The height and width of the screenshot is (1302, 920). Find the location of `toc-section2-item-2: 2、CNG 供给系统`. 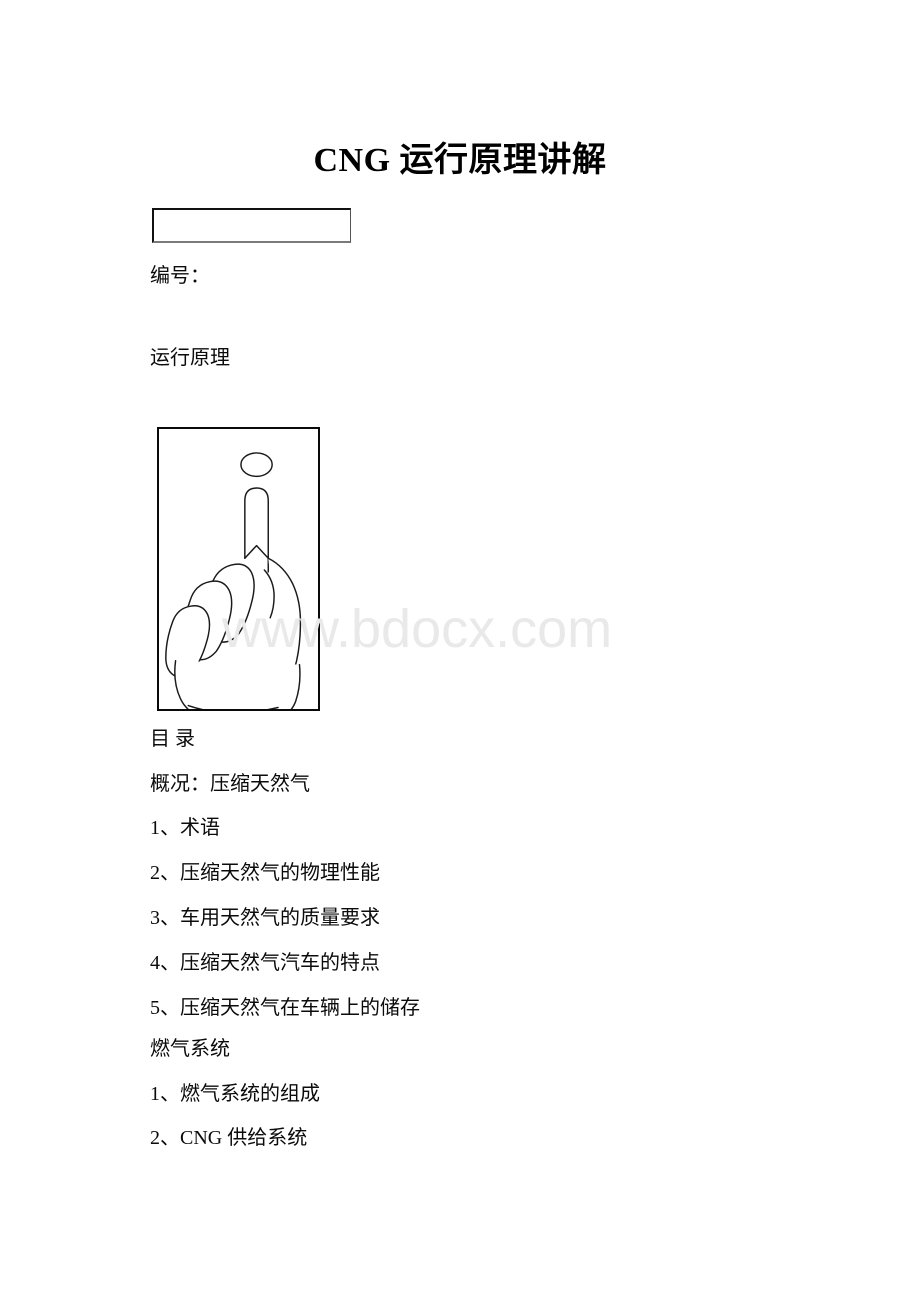

toc-section2-item-2: 2、CNG 供给系统 is located at coordinates (228, 1138).